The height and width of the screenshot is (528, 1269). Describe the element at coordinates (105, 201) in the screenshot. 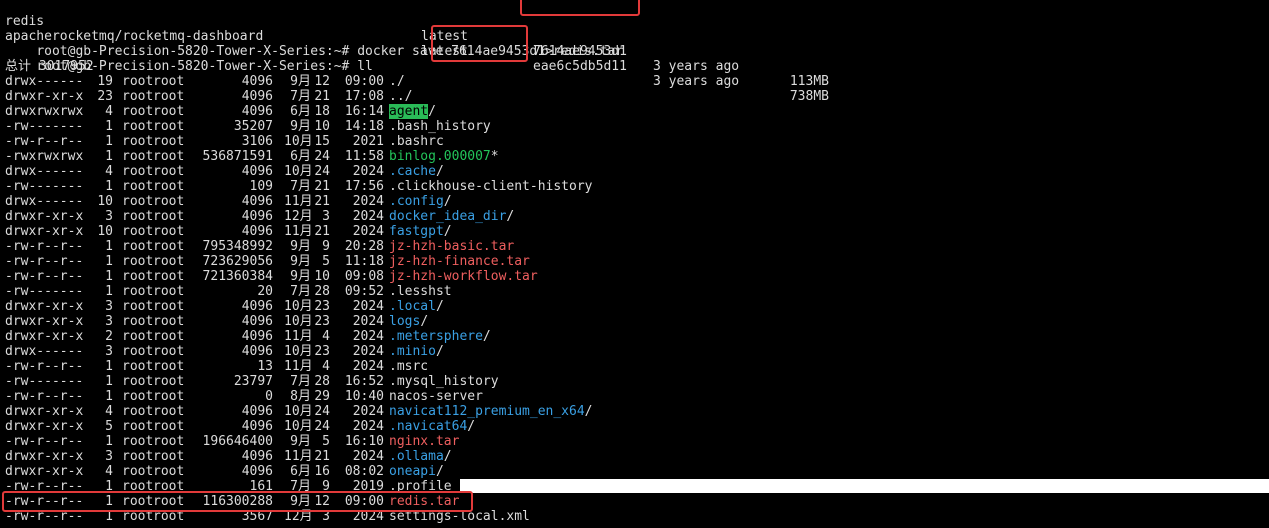

I see `file-links: 10` at that location.